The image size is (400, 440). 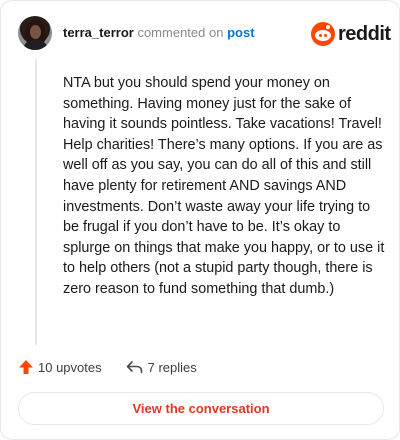 What do you see at coordinates (364, 33) in the screenshot?
I see `reddit-wordmark: reddit` at bounding box center [364, 33].